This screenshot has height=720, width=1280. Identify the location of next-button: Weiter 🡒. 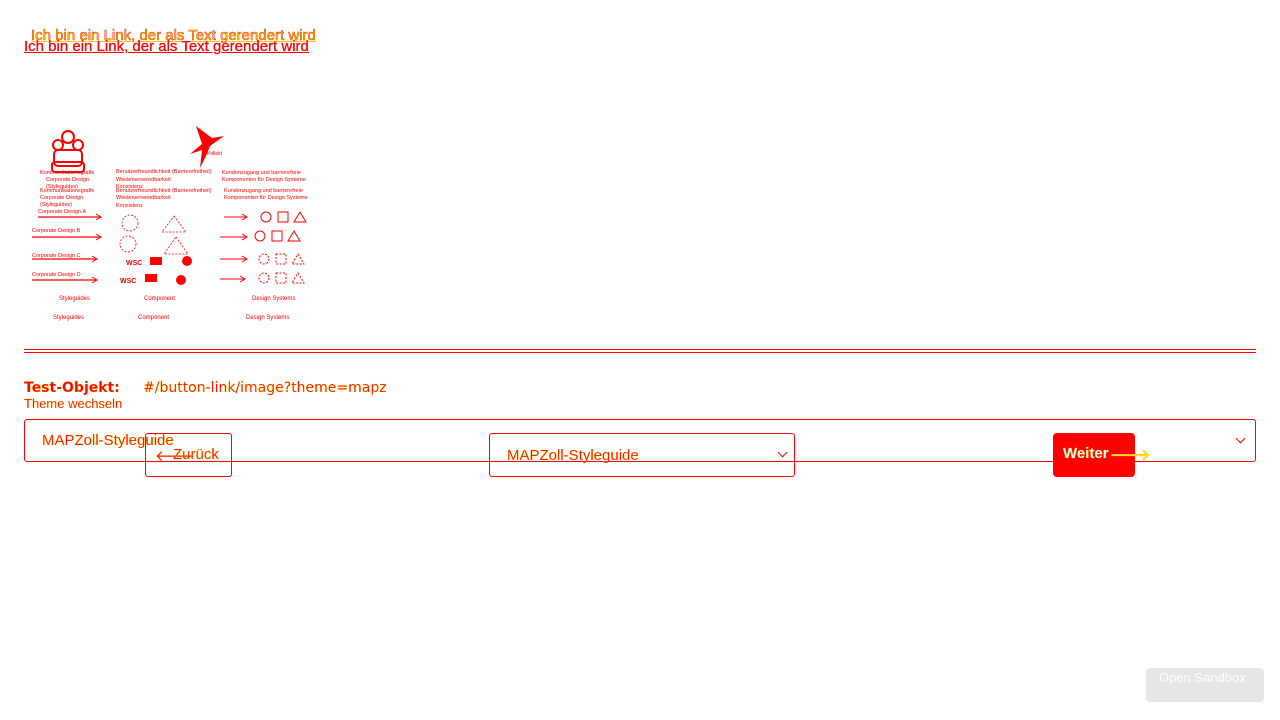
(1101, 455).